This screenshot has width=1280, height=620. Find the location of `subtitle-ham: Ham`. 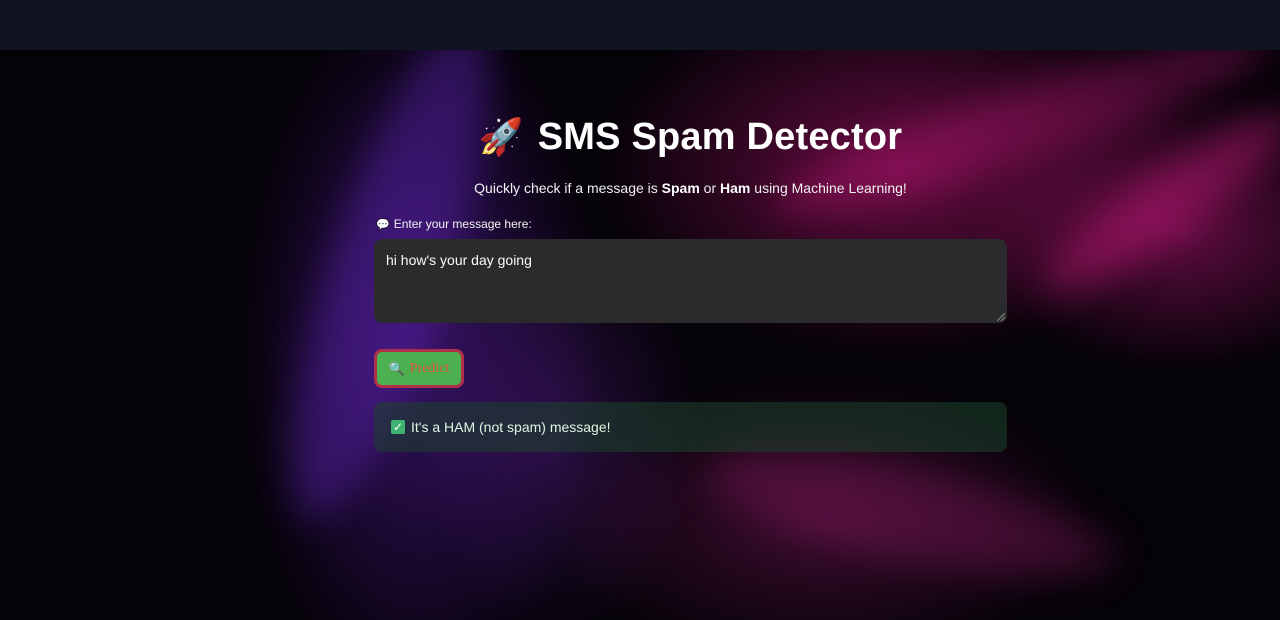

subtitle-ham: Ham is located at coordinates (735, 188).